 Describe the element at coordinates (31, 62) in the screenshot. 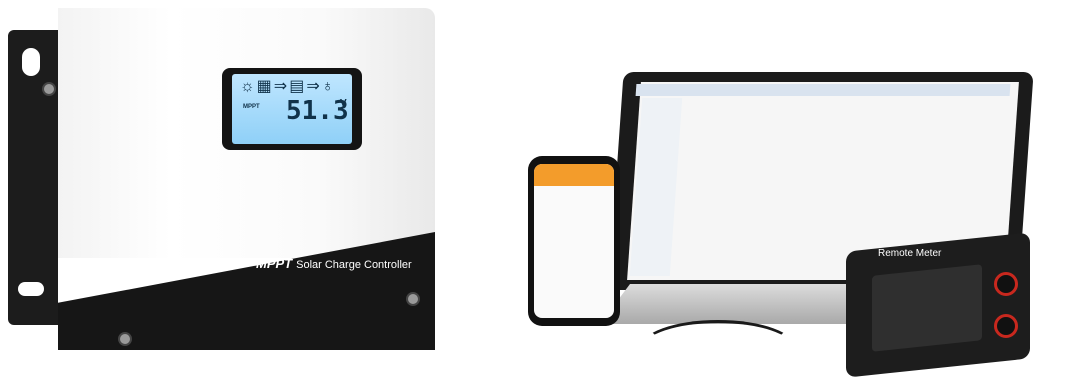

I see `bracket-mount-hole` at that location.